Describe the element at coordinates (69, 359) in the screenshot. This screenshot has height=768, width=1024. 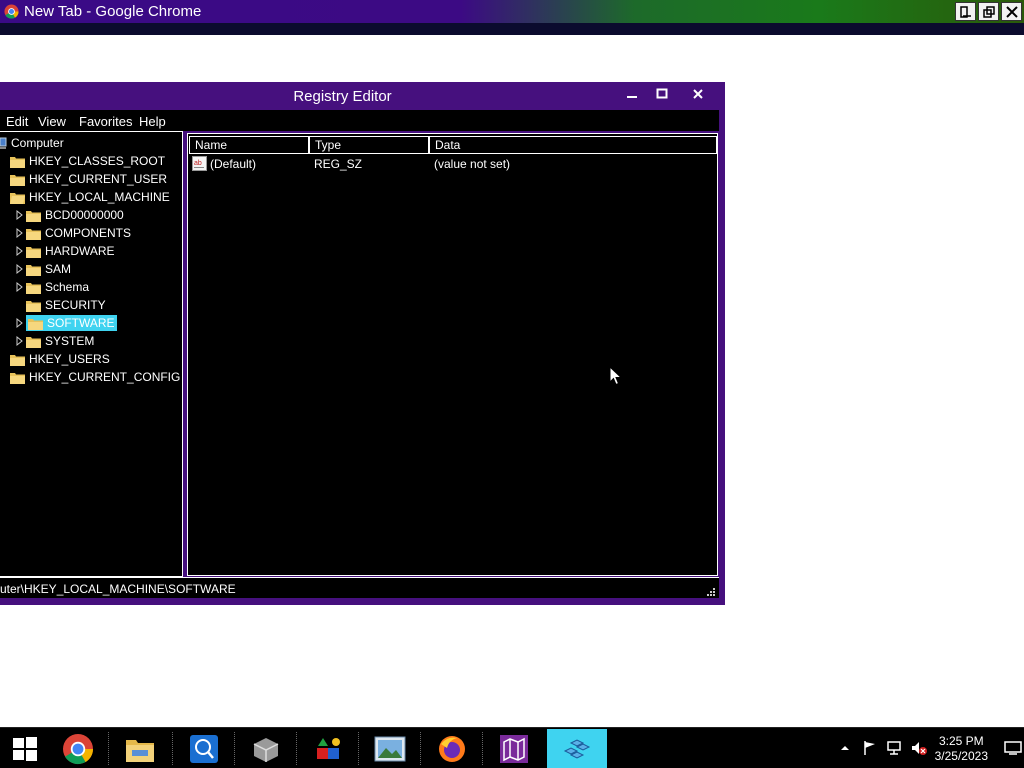
I see `tree-item-label: HKEY_USERS` at that location.